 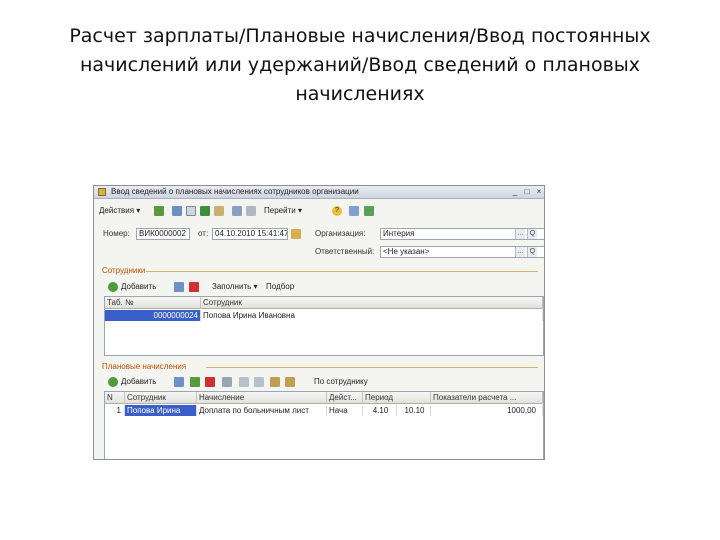 What do you see at coordinates (159, 211) in the screenshot?
I see `save-icon` at bounding box center [159, 211].